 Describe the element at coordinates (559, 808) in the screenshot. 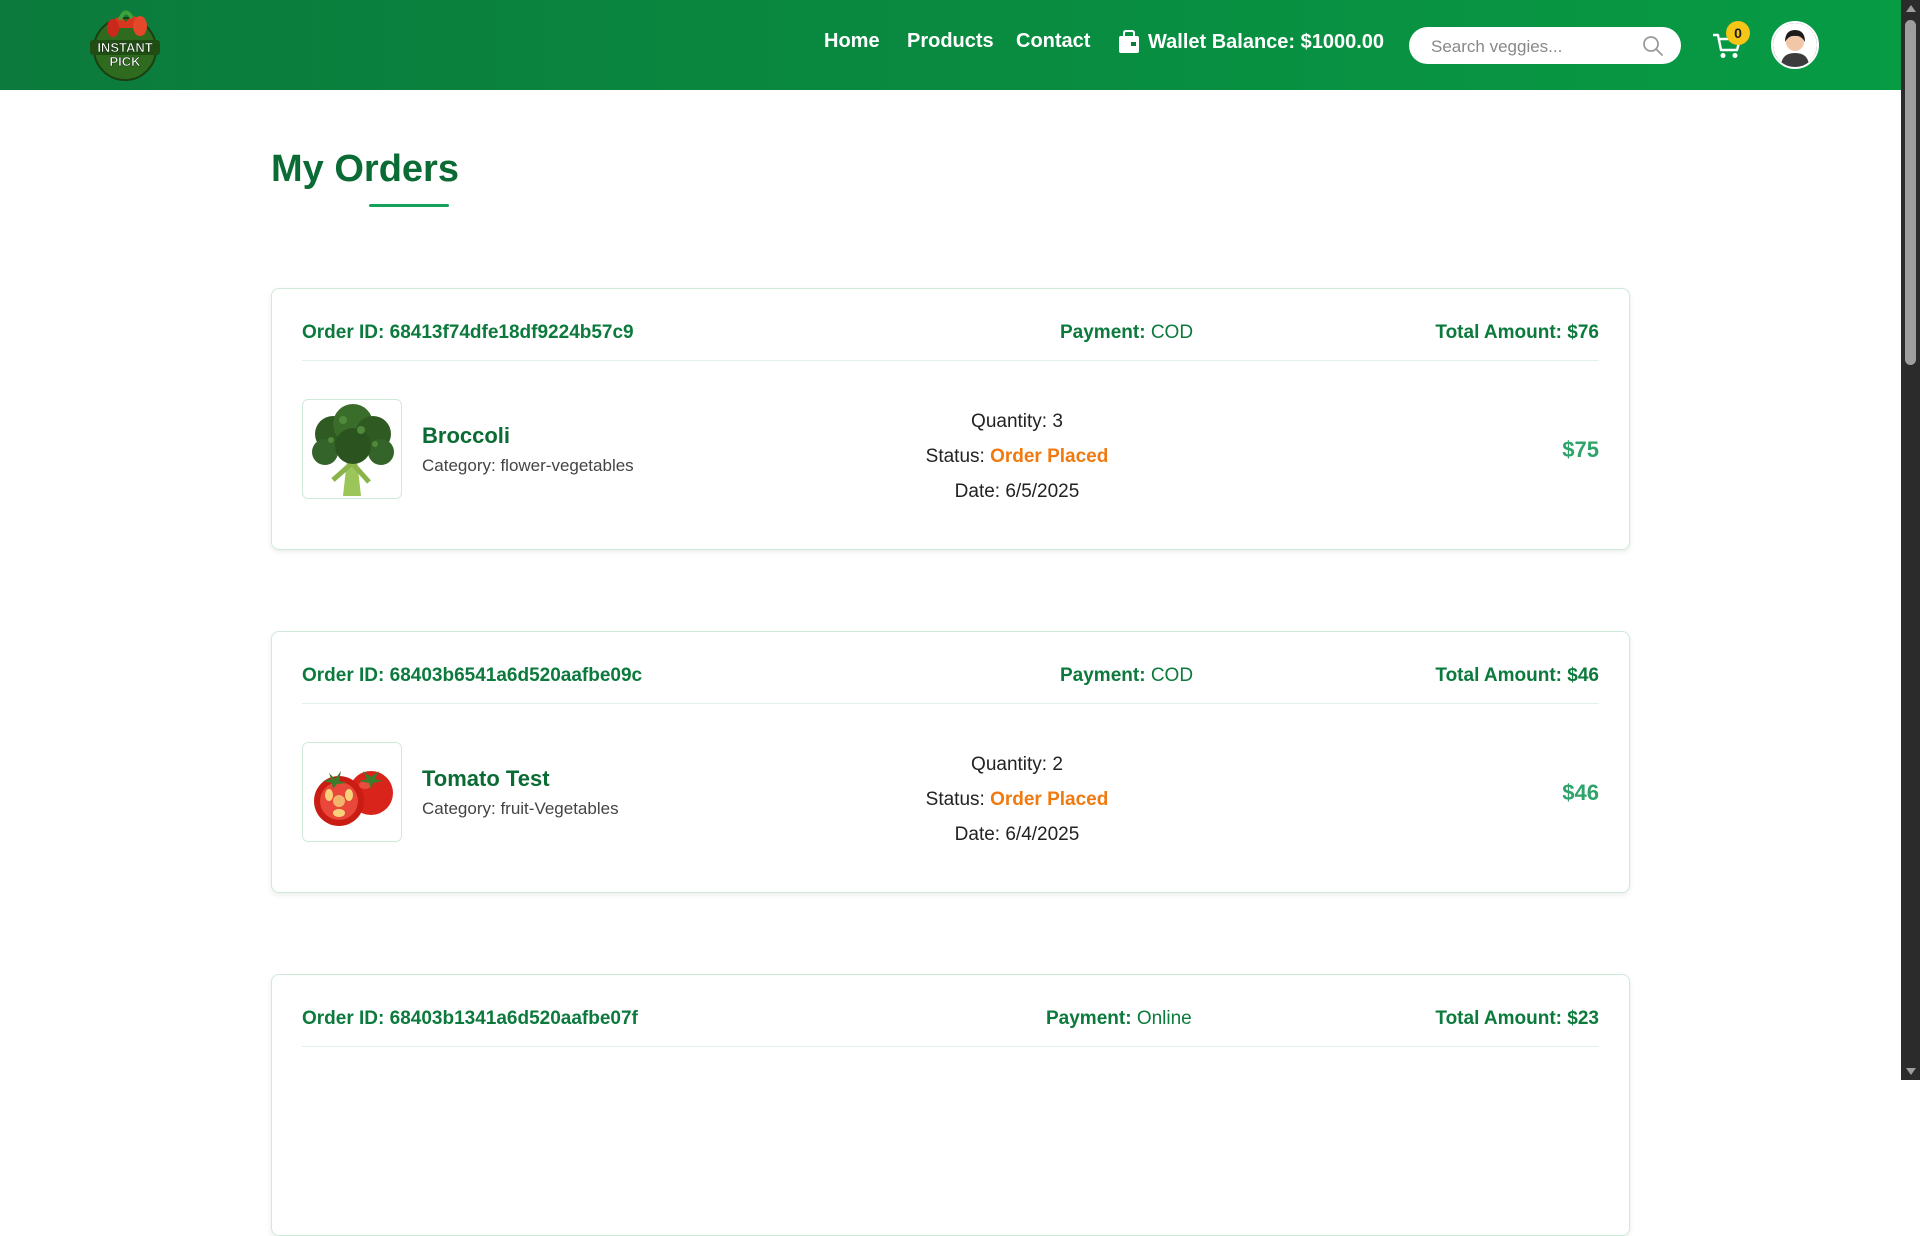

I see `category-value: fruit-Vegetables` at that location.